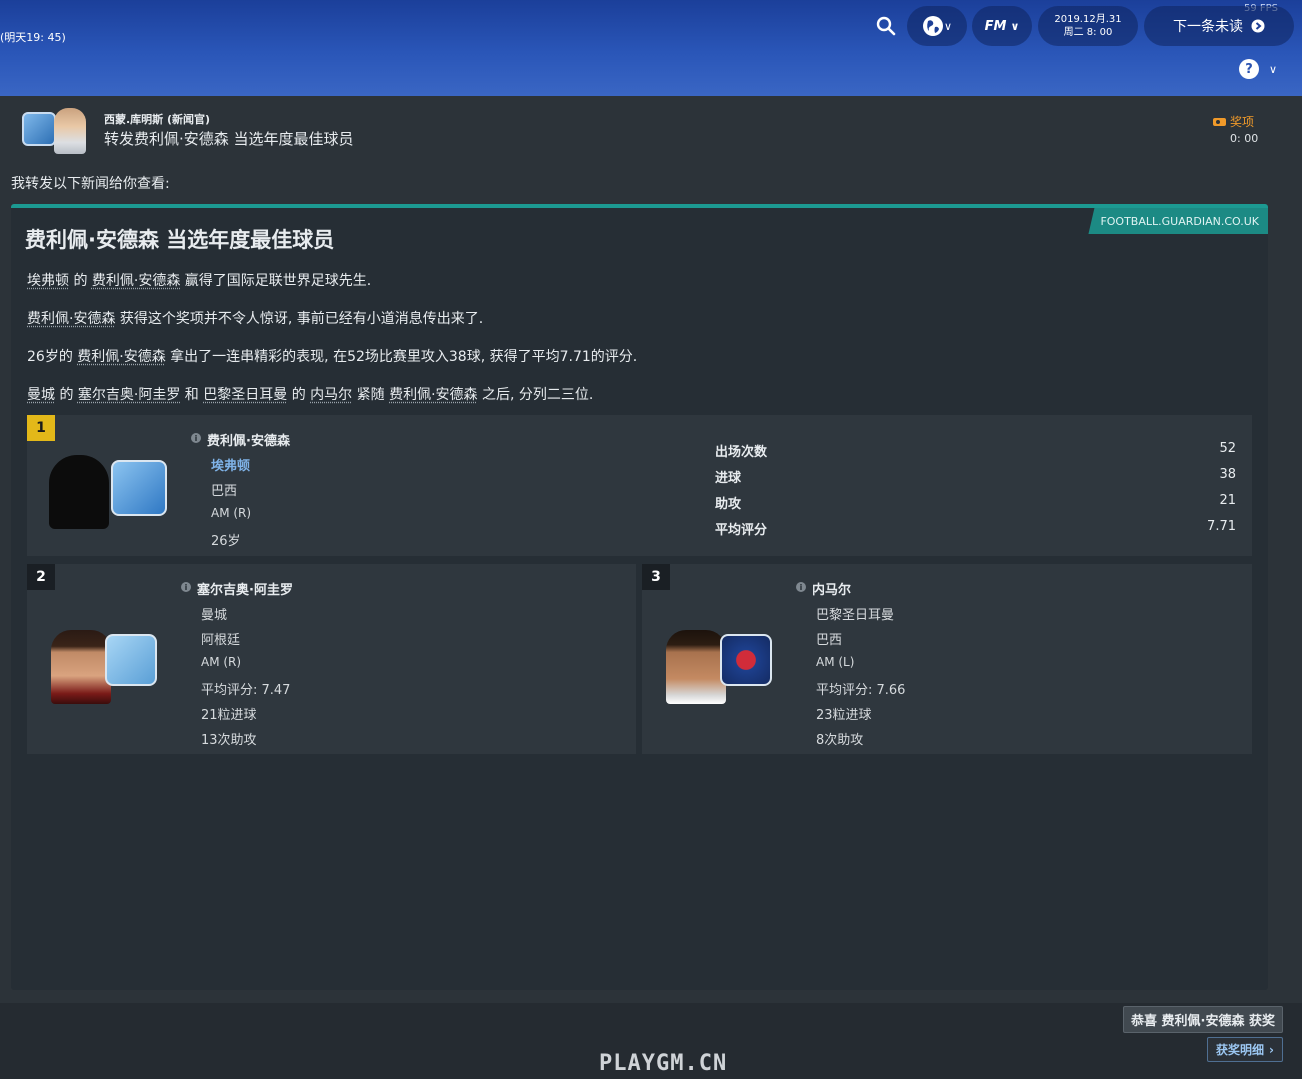 Image resolution: width=1302 pixels, height=1079 pixels. What do you see at coordinates (741, 530) in the screenshot?
I see `stat-label: 平均评分` at bounding box center [741, 530].